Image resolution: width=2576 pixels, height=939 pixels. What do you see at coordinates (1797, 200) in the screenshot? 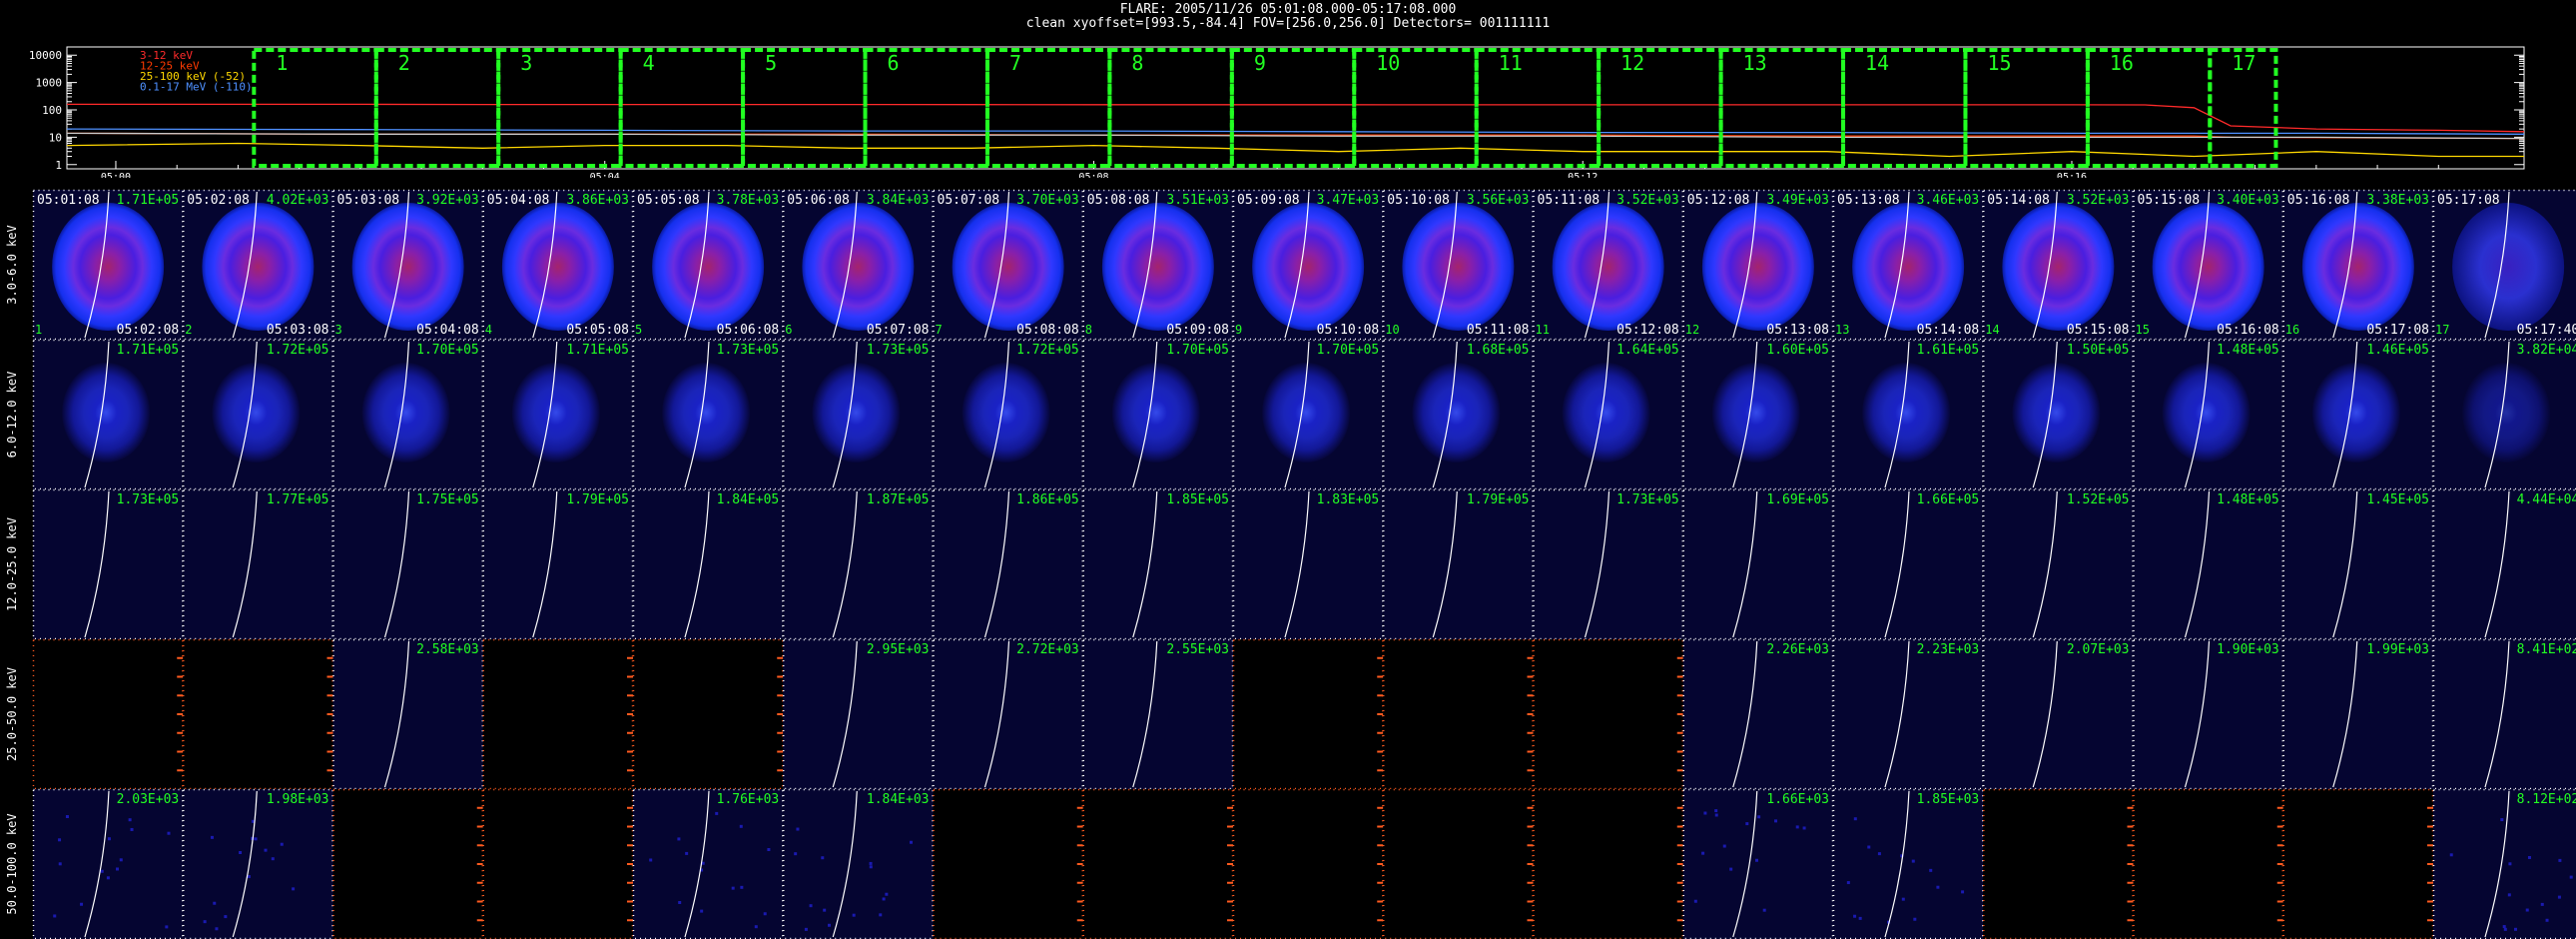
I see `peak-value: 3.49E+03` at bounding box center [1797, 200].